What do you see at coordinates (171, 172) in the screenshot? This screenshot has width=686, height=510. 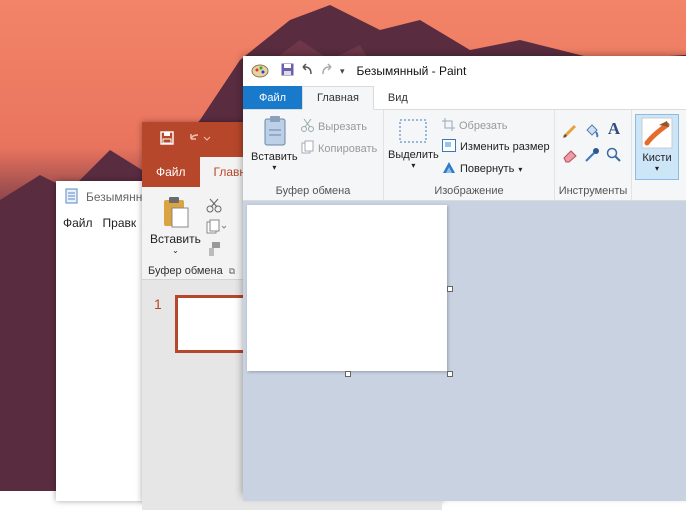 I see `ppt-tab-file: Файл` at bounding box center [171, 172].